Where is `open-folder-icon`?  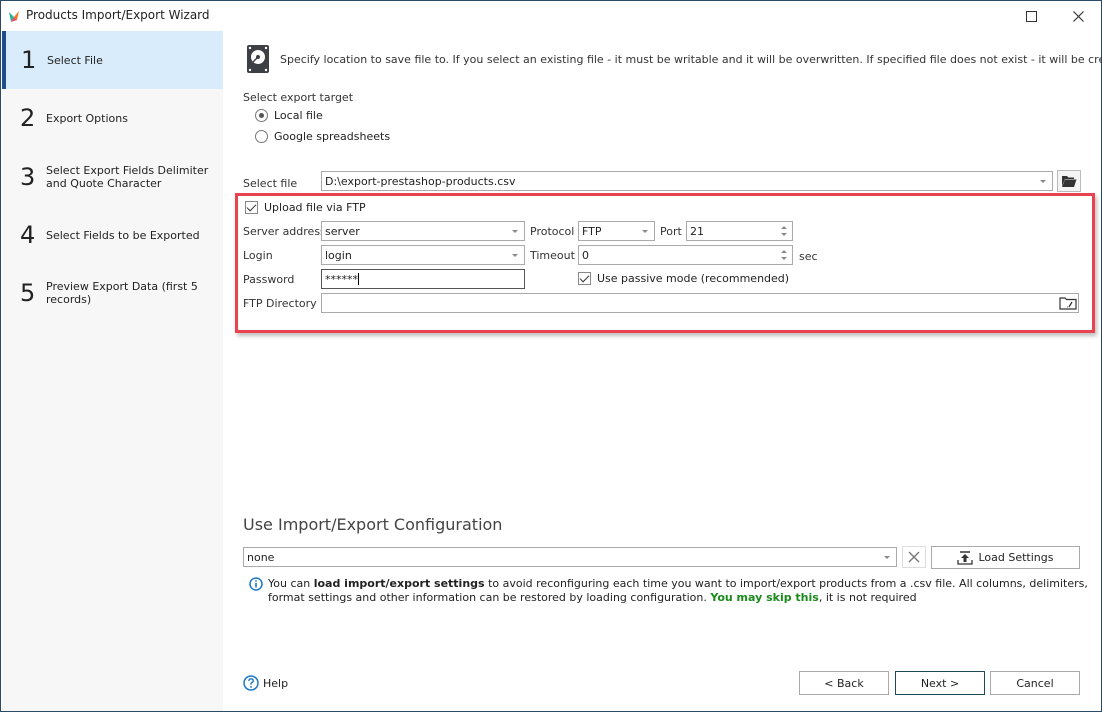 open-folder-icon is located at coordinates (1069, 181).